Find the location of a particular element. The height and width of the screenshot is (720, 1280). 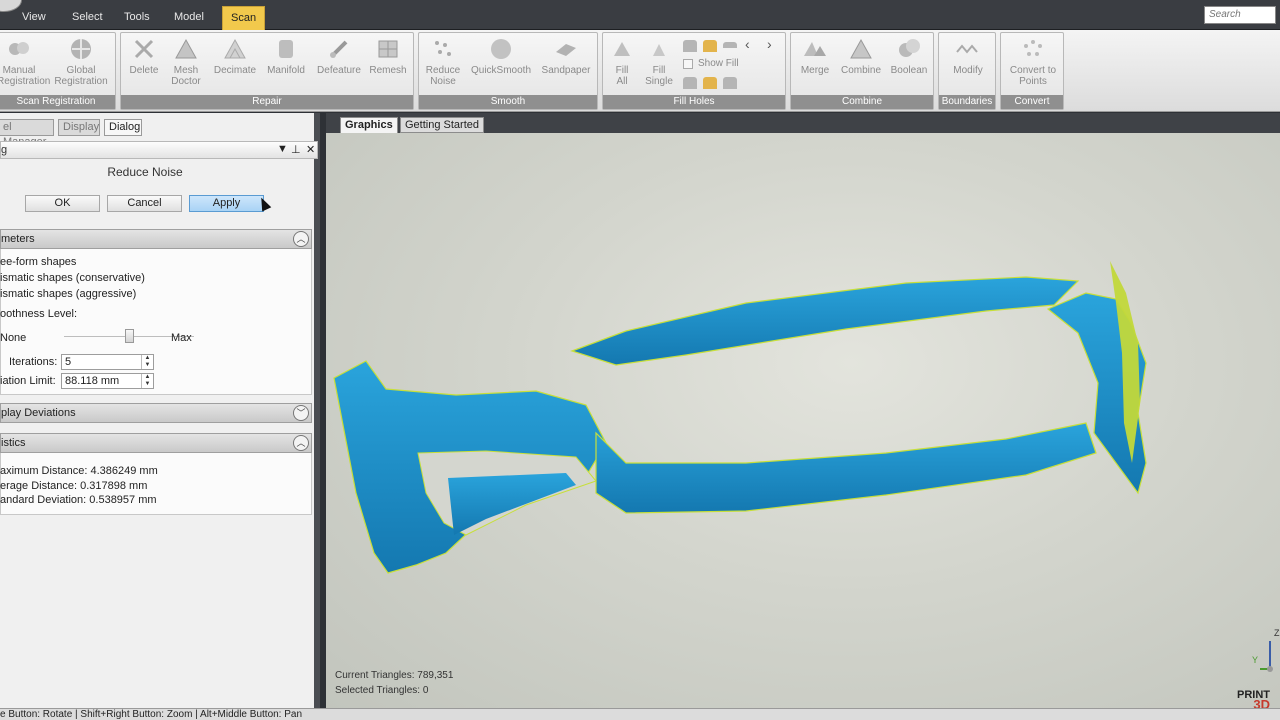

bumper-lower-bar is located at coordinates (846, 468).